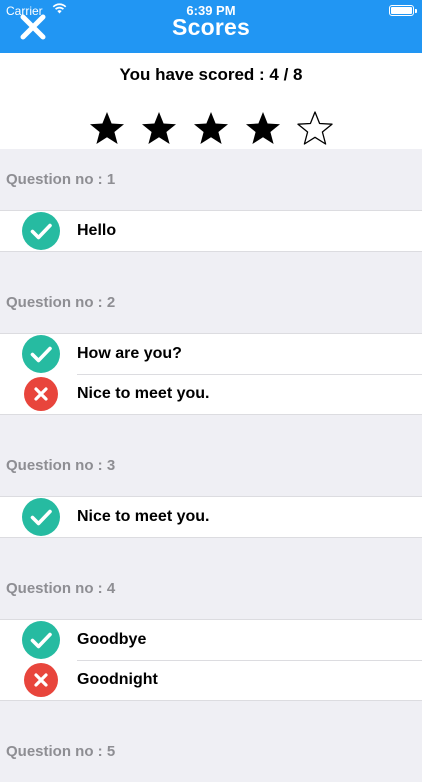  I want to click on answer-group: Goodbye Goodnight, so click(211, 660).